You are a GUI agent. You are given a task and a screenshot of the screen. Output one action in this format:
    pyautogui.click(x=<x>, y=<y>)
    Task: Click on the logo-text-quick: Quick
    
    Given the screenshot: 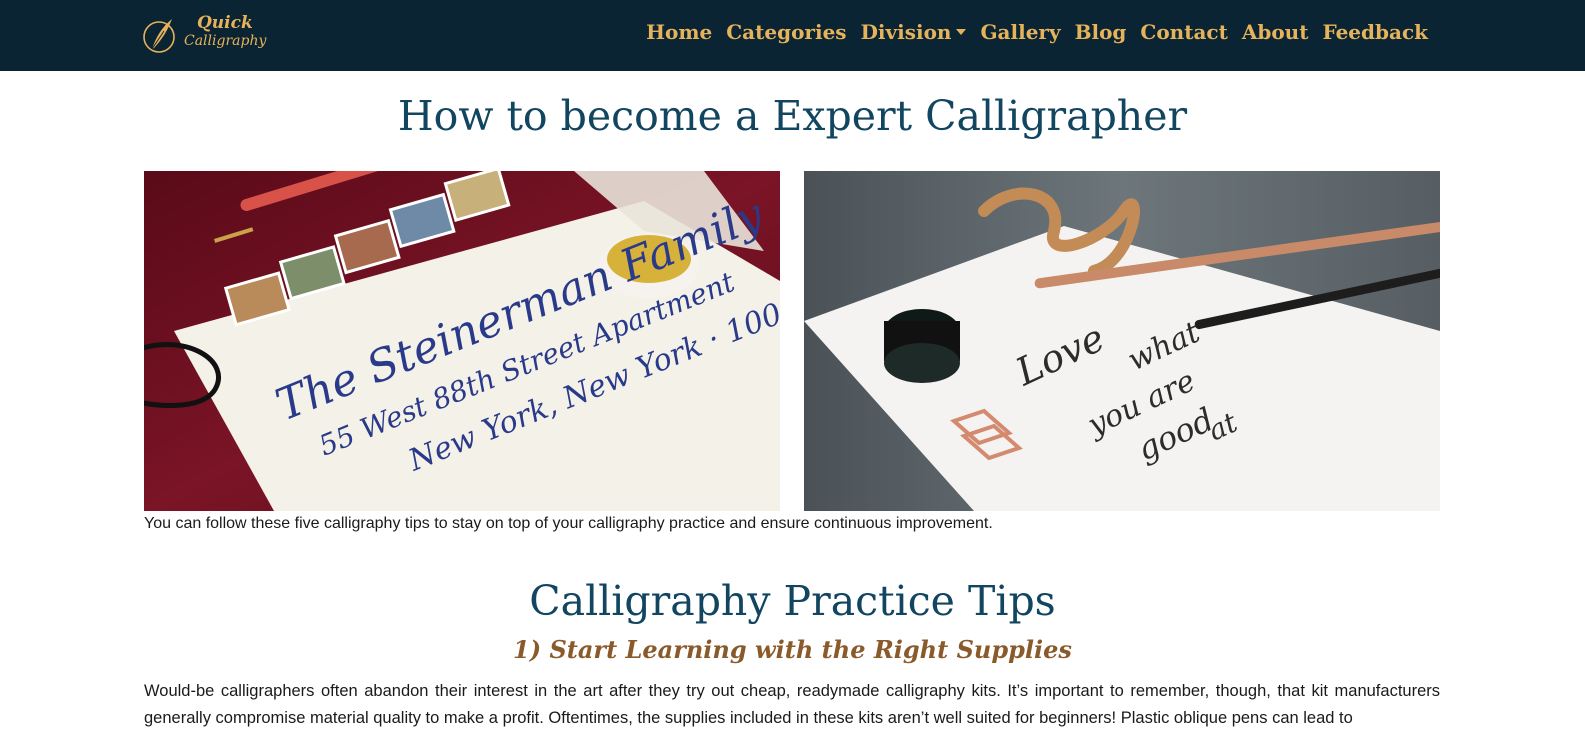 What is the action you would take?
    pyautogui.click(x=225, y=23)
    